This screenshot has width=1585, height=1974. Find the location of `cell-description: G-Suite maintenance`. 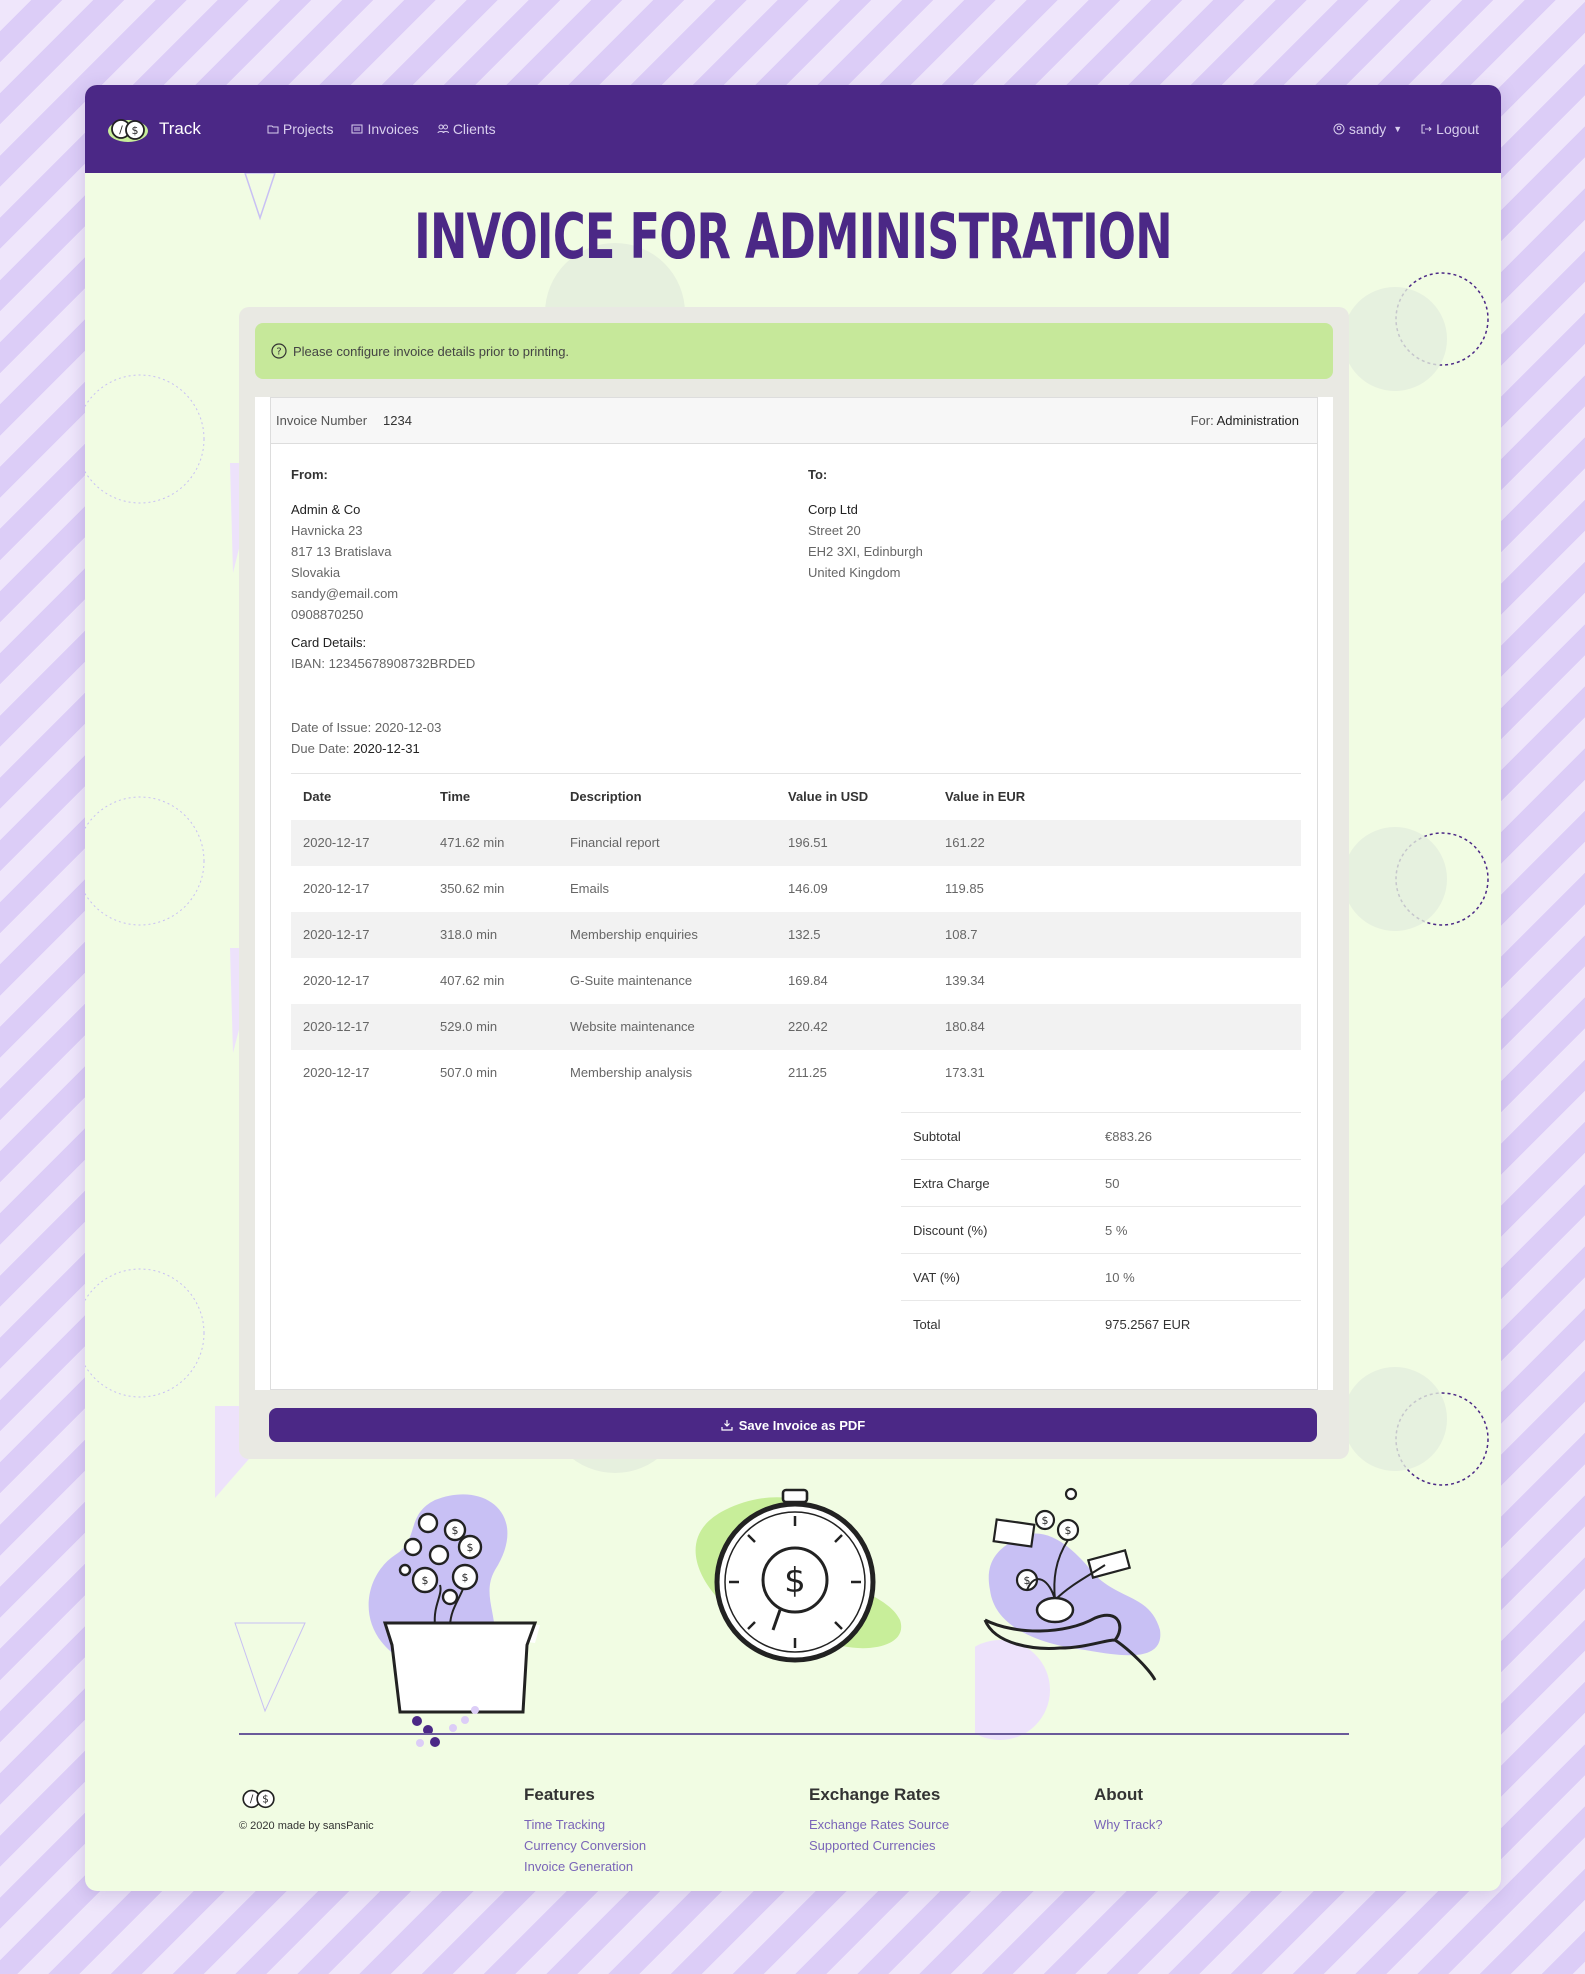

cell-description: G-Suite maintenance is located at coordinates (631, 980).